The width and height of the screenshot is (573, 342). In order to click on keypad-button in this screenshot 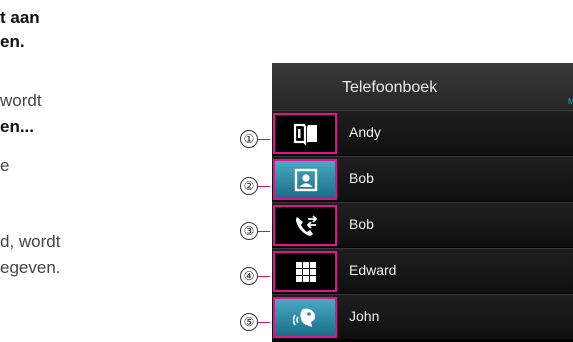, I will do `click(305, 271)`.